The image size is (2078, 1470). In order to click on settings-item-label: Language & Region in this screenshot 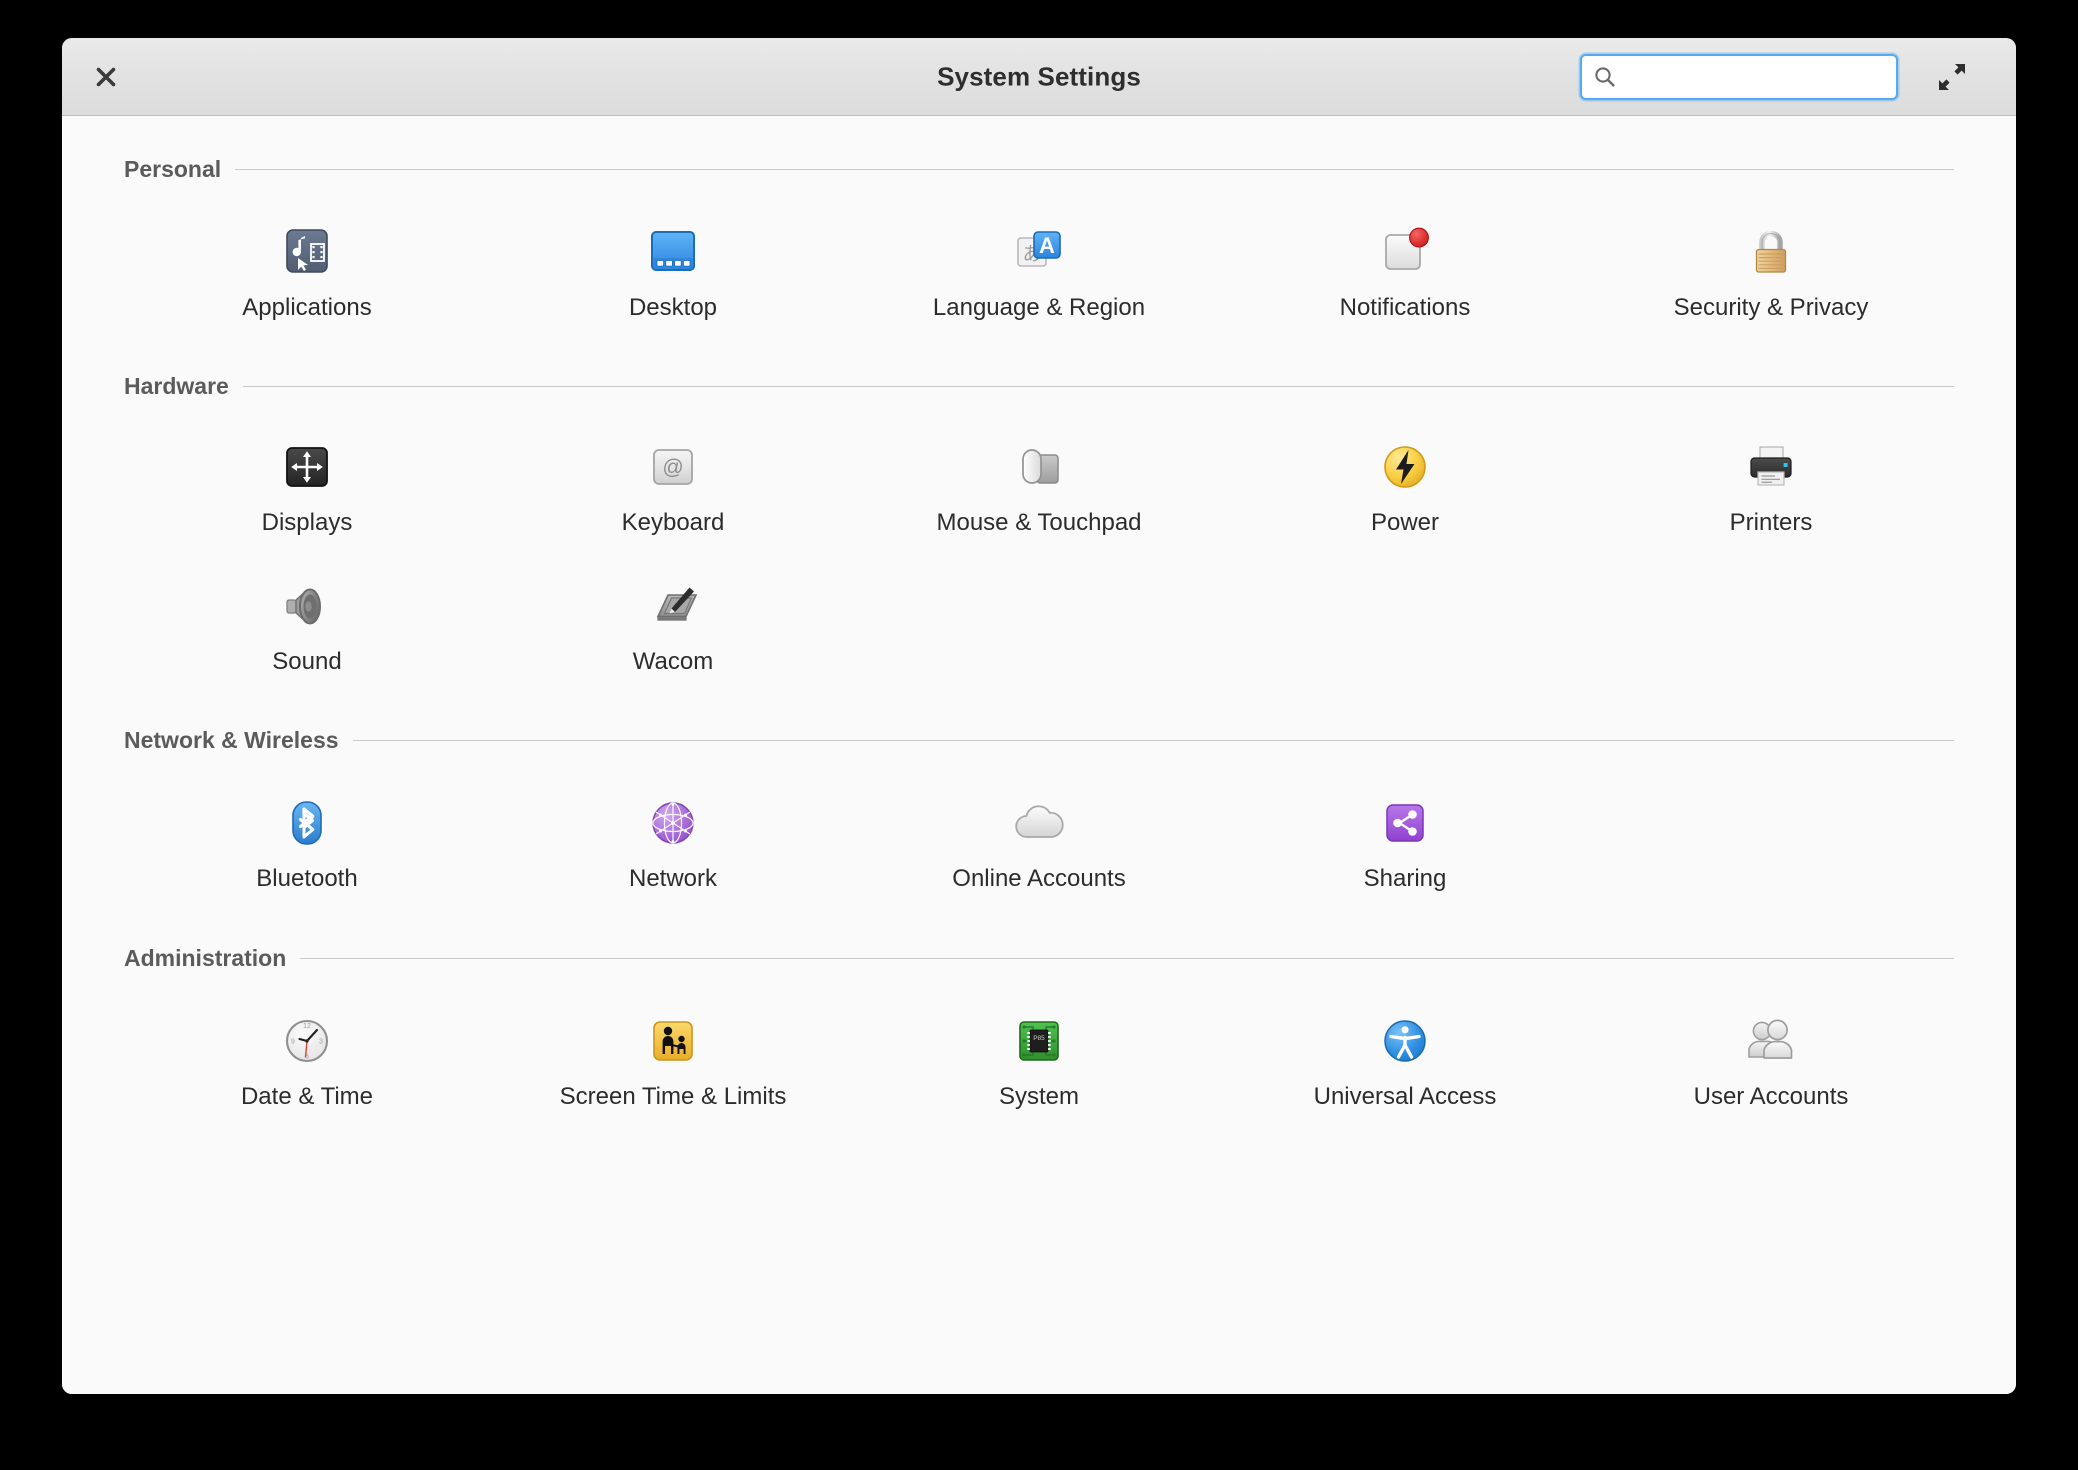, I will do `click(1039, 307)`.